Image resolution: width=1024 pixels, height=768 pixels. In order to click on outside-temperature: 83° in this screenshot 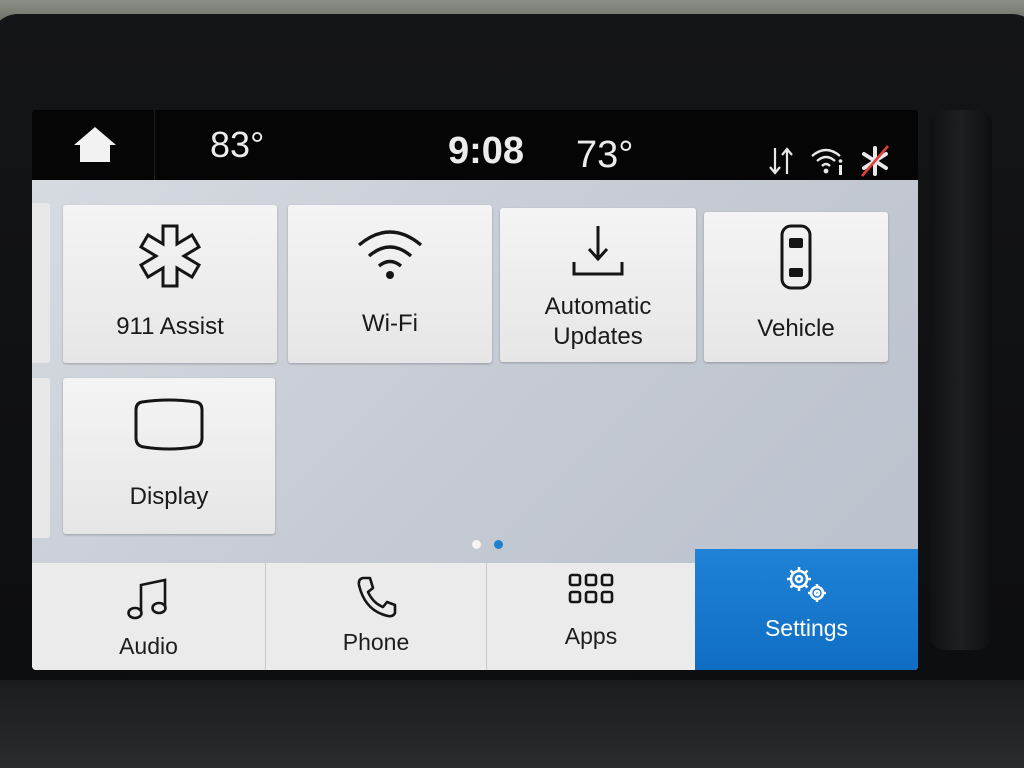, I will do `click(237, 144)`.